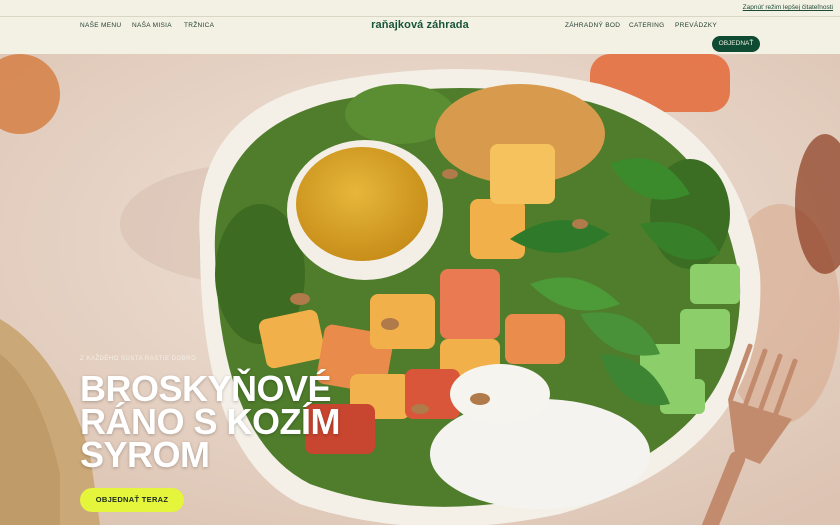 The width and height of the screenshot is (840, 525). Describe the element at coordinates (138, 359) in the screenshot. I see `hero-kicker: Z KAŽDÉHO SÚSTA RASTIE DOBRO` at that location.